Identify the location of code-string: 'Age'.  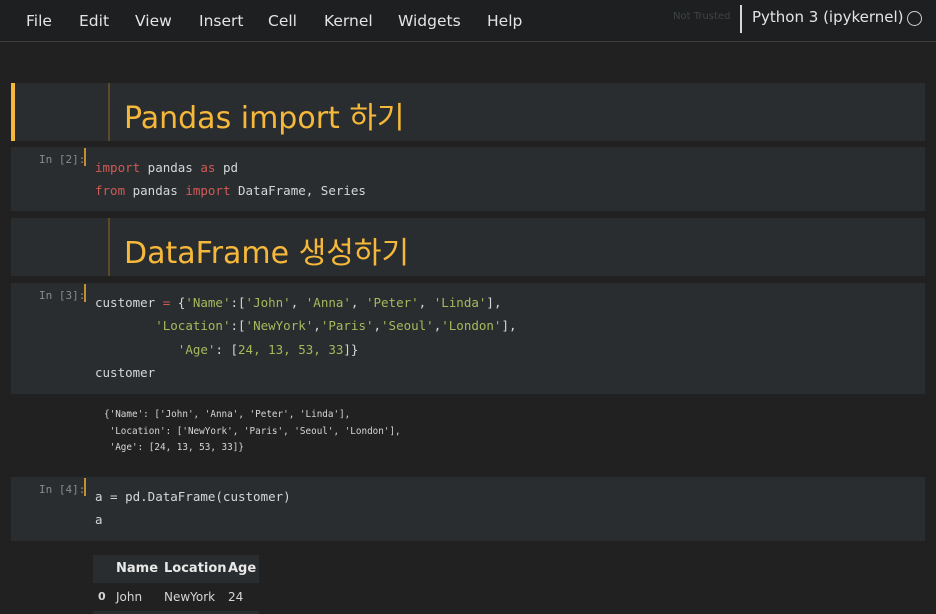
(196, 349).